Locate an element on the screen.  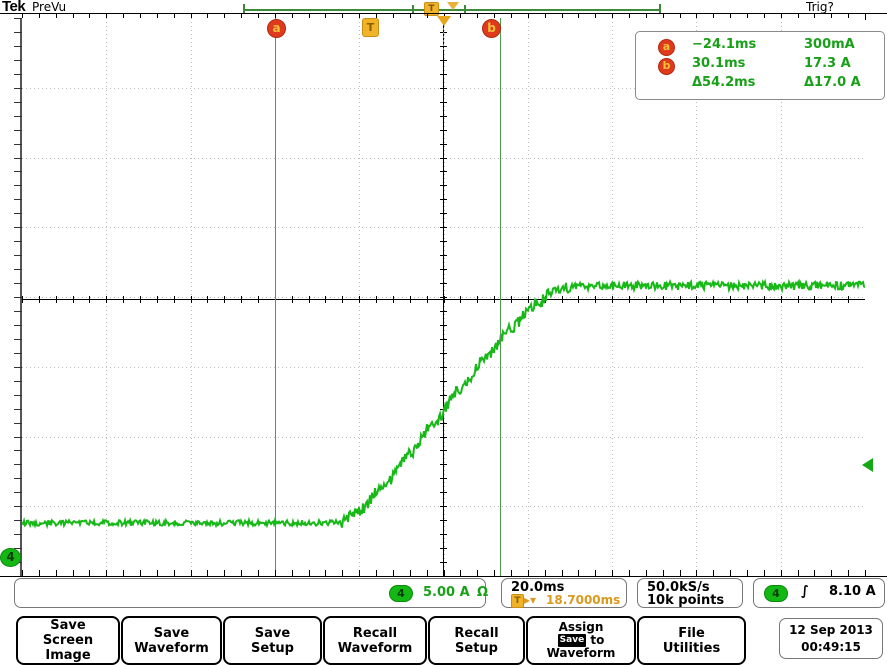
save-setup-line1: Save is located at coordinates (272, 633).